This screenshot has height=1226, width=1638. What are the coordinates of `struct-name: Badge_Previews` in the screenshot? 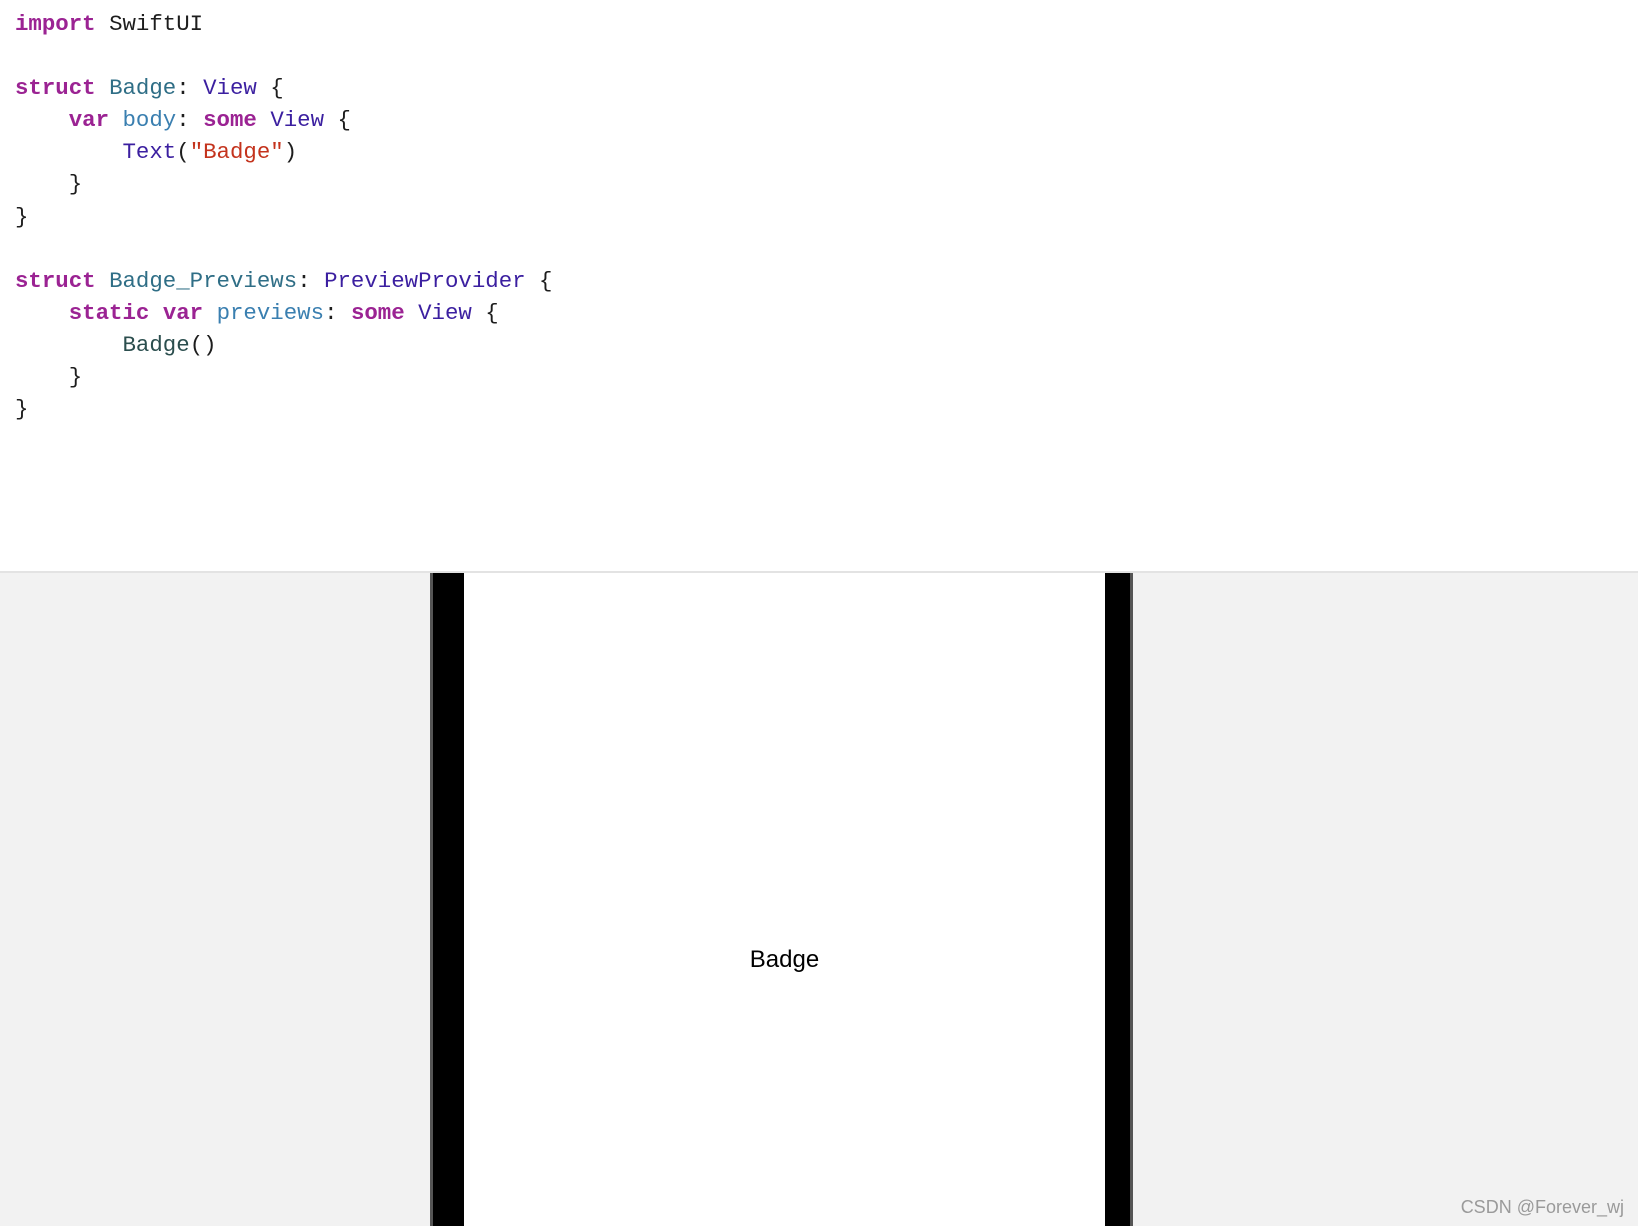 It's located at (203, 280).